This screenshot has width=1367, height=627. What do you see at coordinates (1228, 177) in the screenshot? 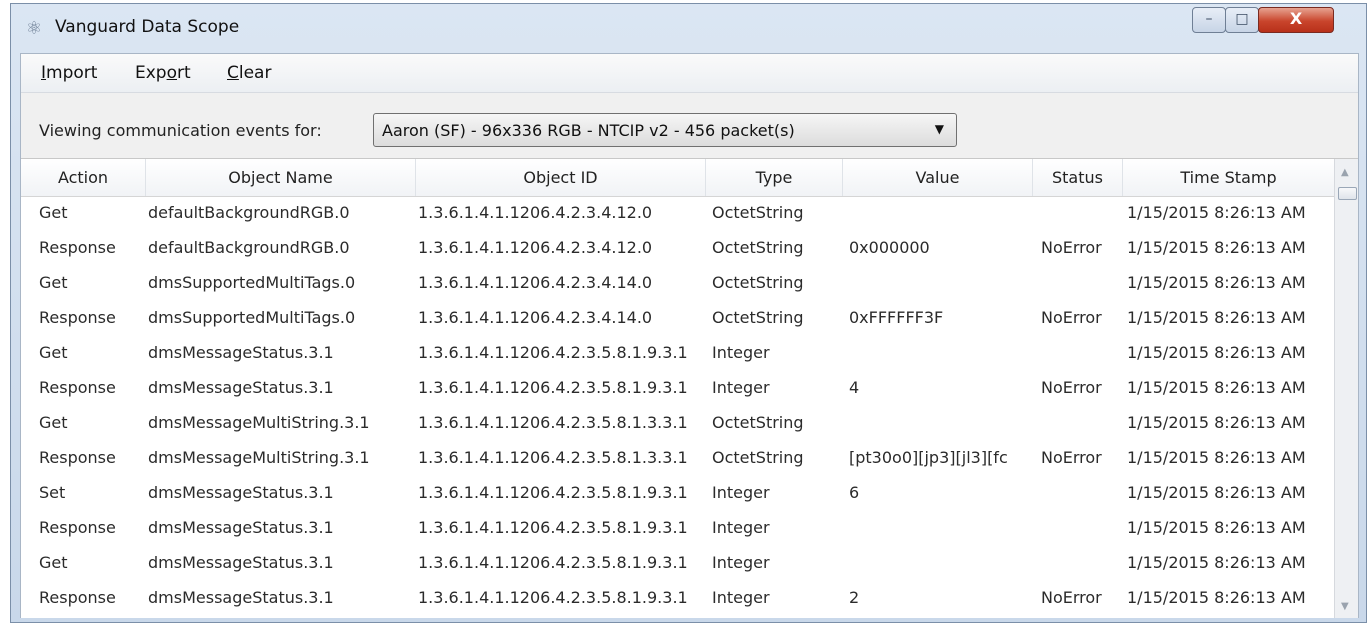
I see `column-header-time-stamp: Time Stamp` at bounding box center [1228, 177].